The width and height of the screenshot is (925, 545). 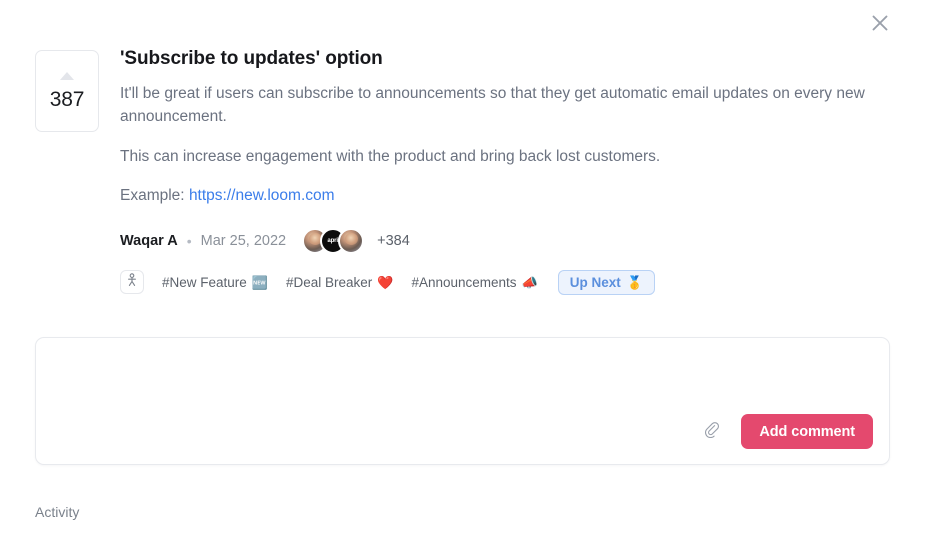 What do you see at coordinates (385, 282) in the screenshot?
I see `heart-icon: ❤️` at bounding box center [385, 282].